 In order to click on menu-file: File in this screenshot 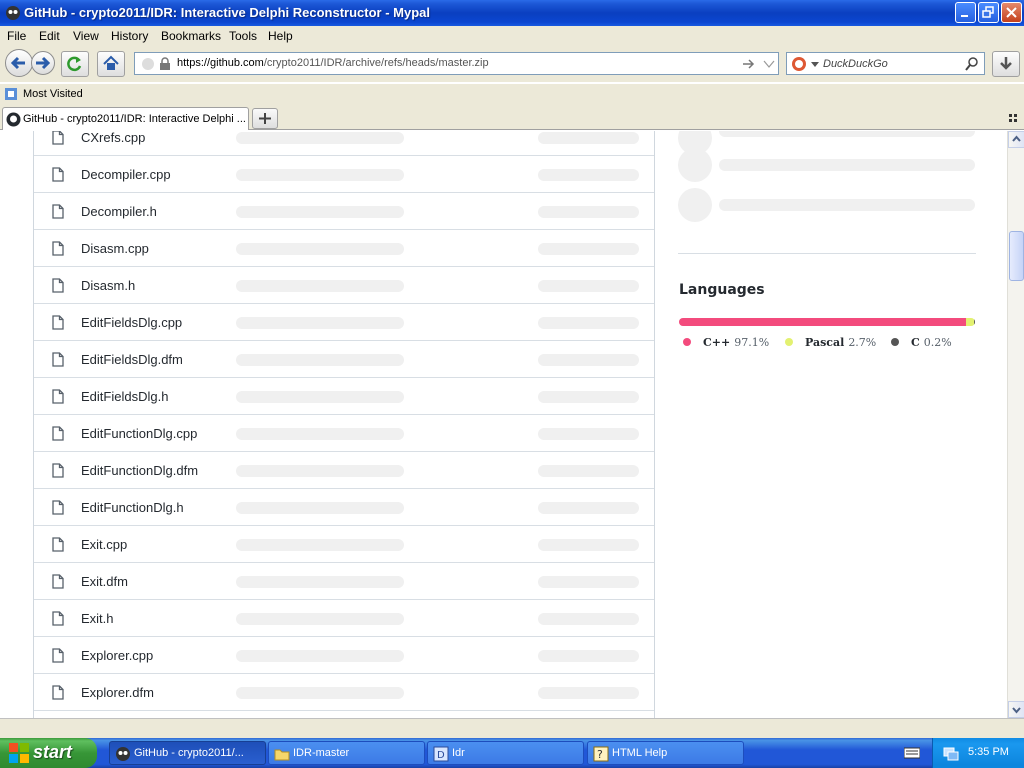, I will do `click(16, 36)`.